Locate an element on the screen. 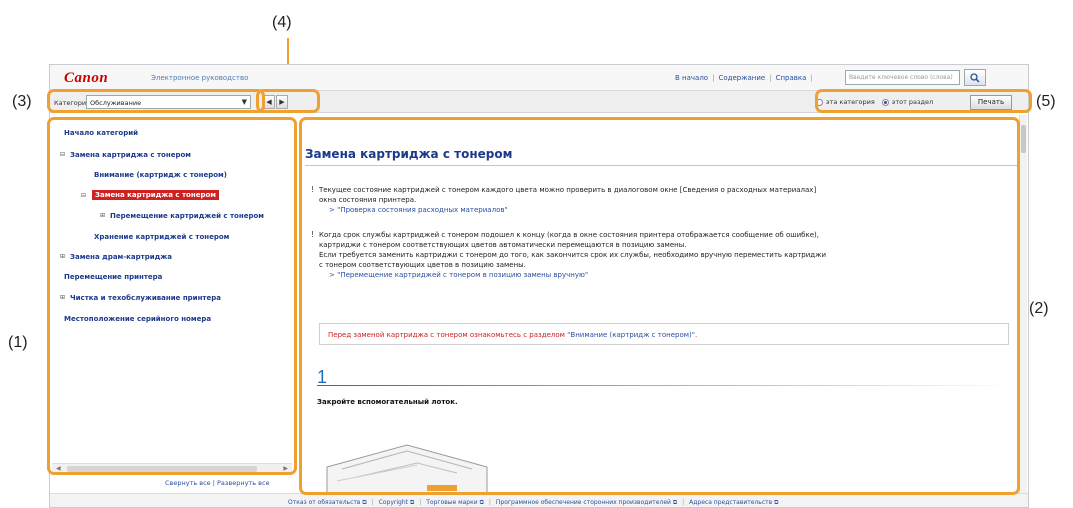  footer-link-copyright: Copyright is located at coordinates (393, 502).